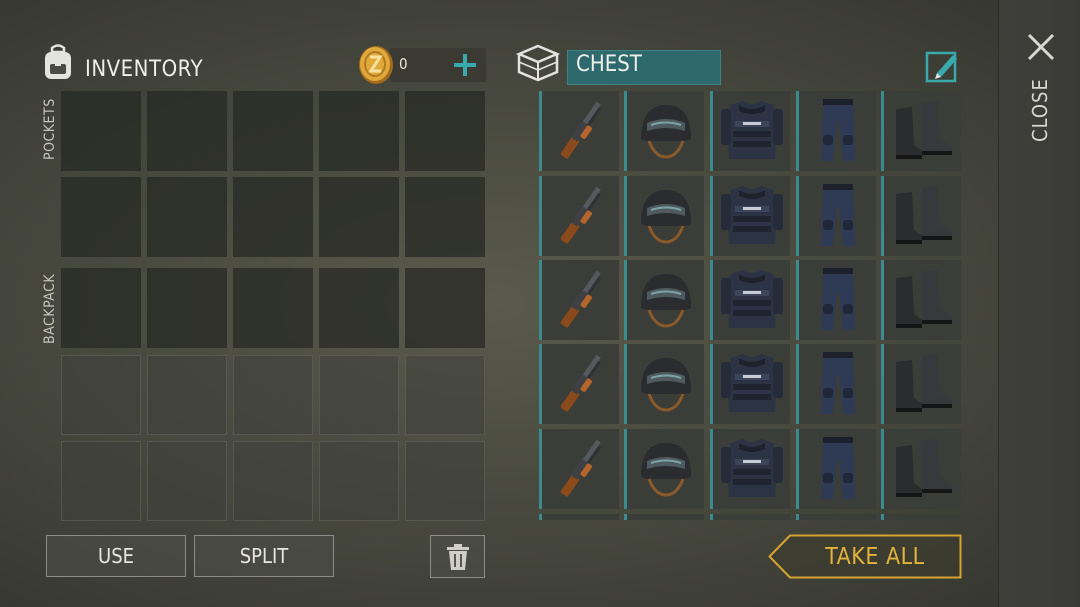 The image size is (1080, 607). Describe the element at coordinates (50, 129) in the screenshot. I see `pockets-label: POCKETS` at that location.